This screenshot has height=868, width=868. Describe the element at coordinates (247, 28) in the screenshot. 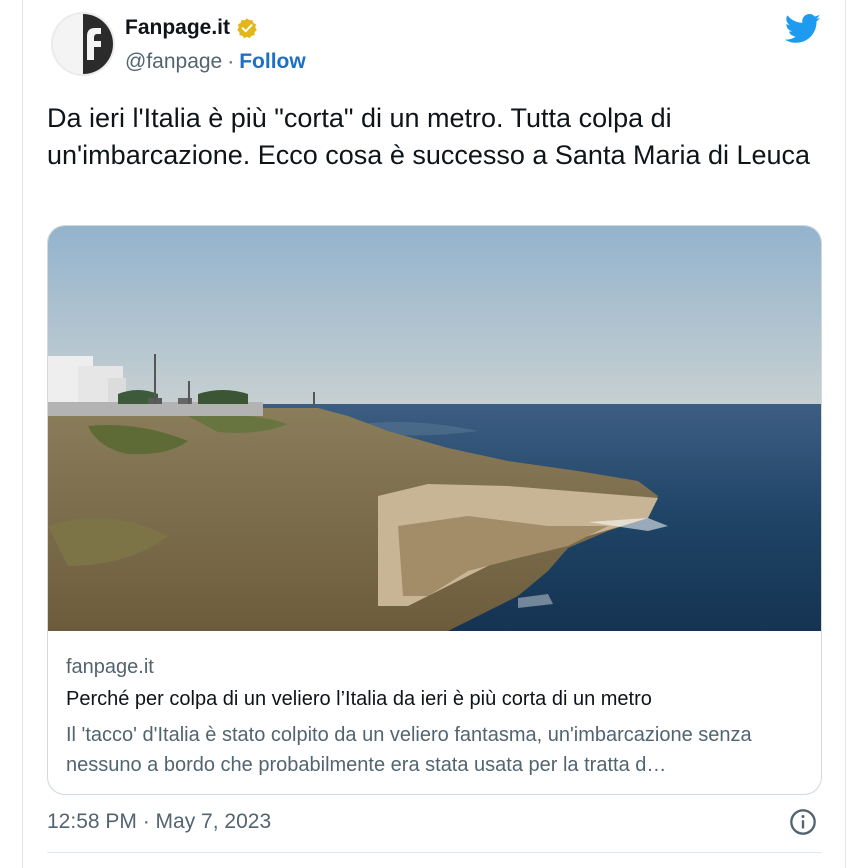

I see `verified-badge-icon` at that location.